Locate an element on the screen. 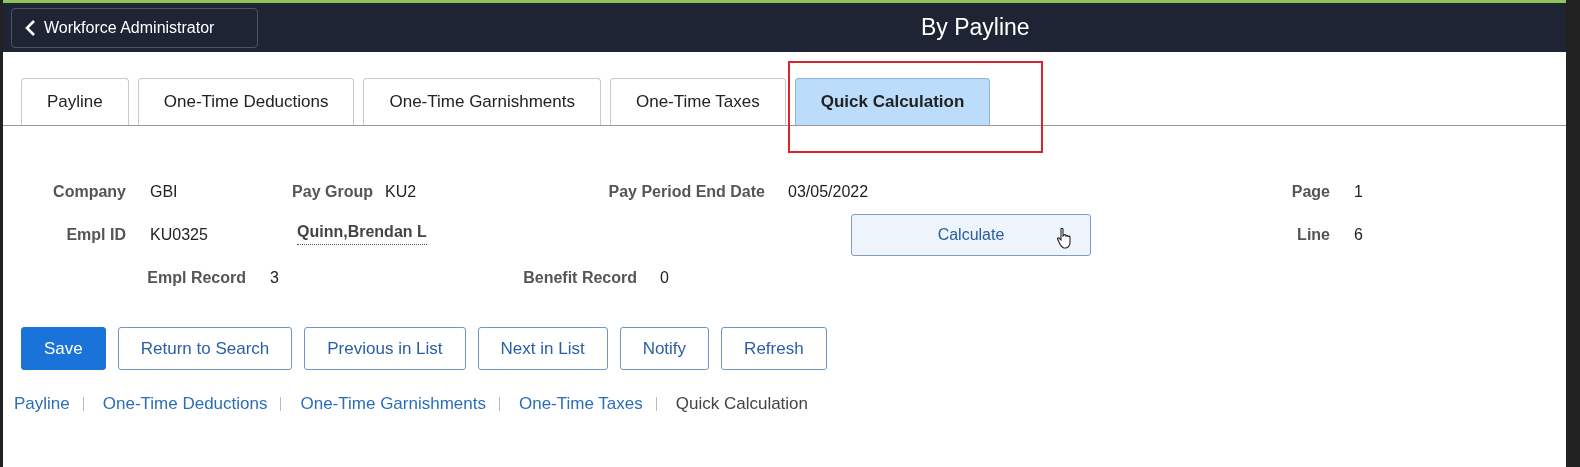 The height and width of the screenshot is (467, 1580). field-label: Pay Period End Date is located at coordinates (686, 192).